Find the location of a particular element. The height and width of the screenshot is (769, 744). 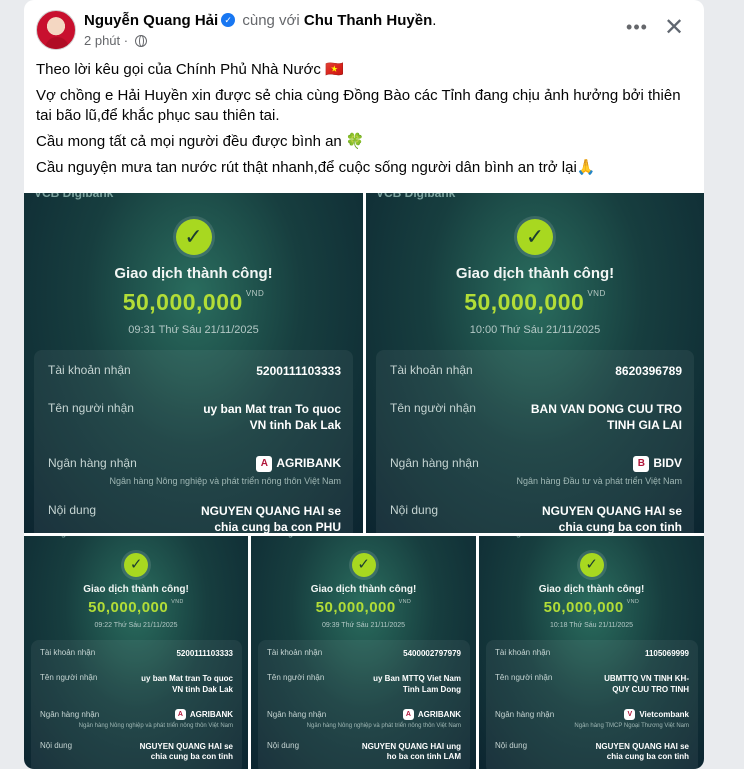

account-number: 8620396789 is located at coordinates (648, 371).